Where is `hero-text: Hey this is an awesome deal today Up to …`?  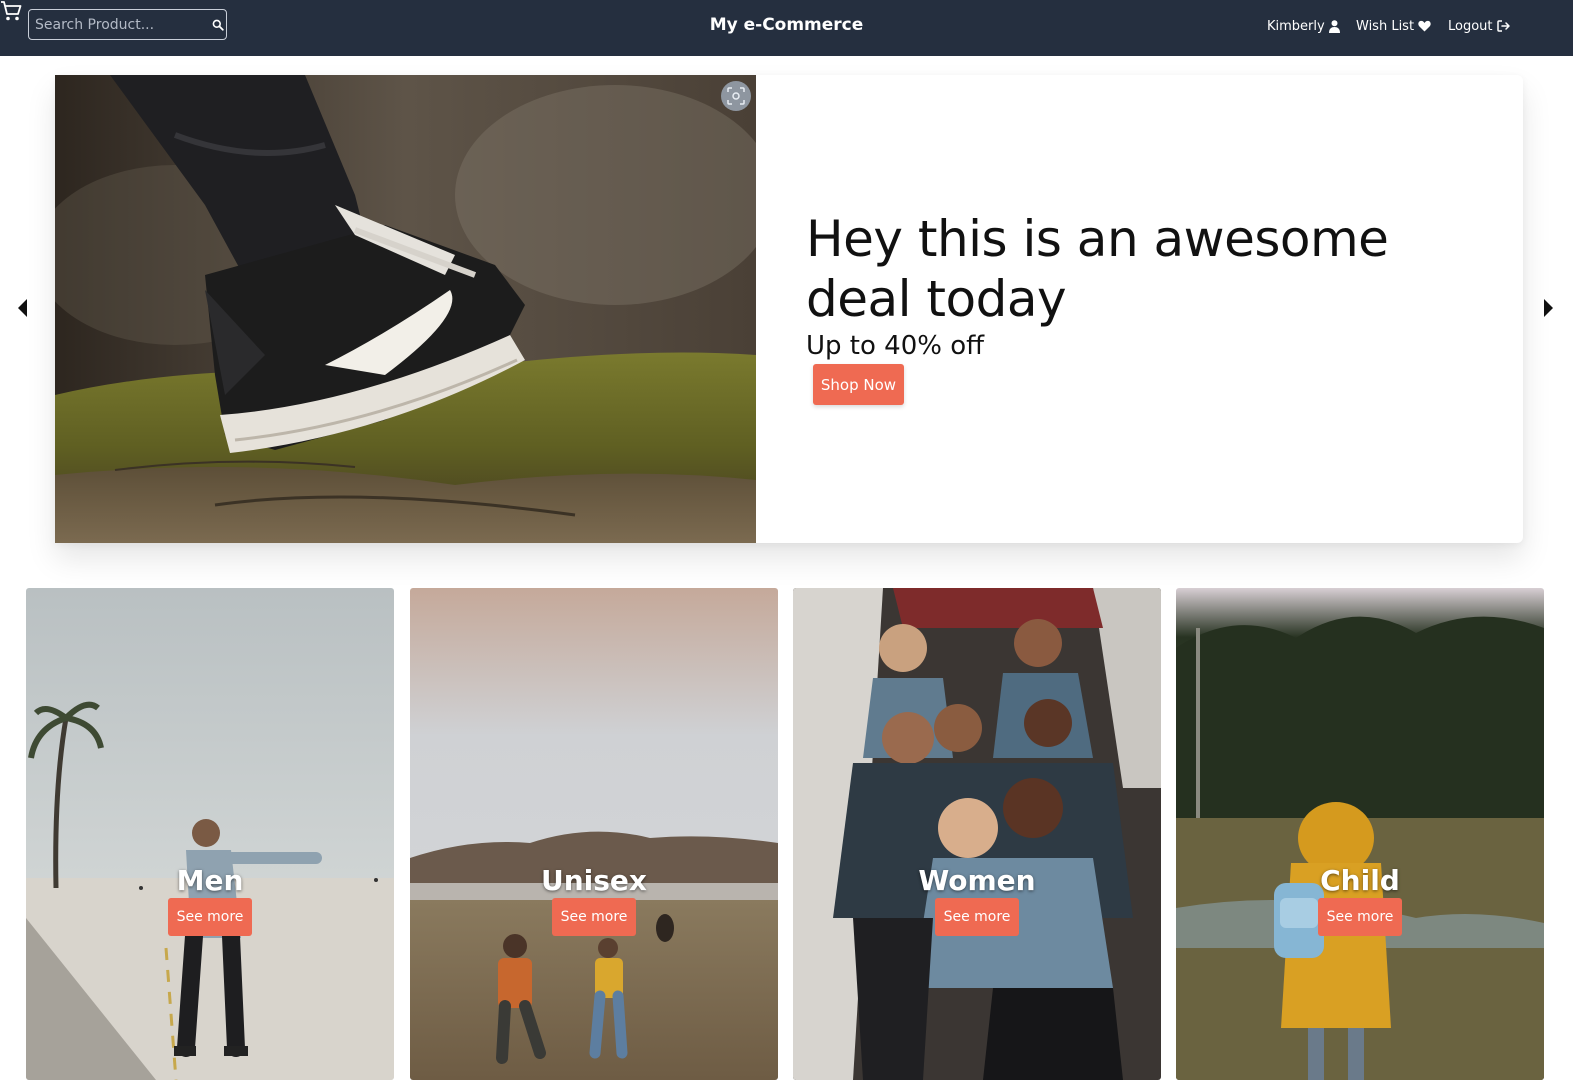 hero-text: Hey this is an awesome deal today Up to … is located at coordinates (1146, 285).